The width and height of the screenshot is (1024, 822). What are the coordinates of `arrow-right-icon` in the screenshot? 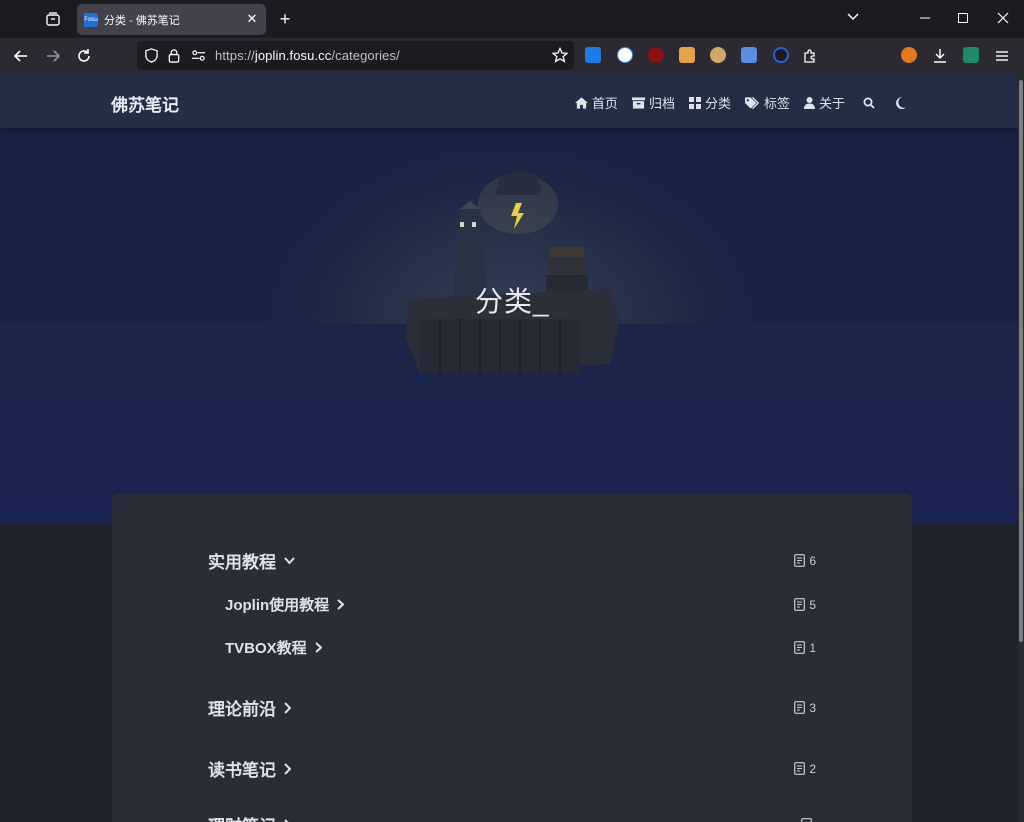 It's located at (54, 56).